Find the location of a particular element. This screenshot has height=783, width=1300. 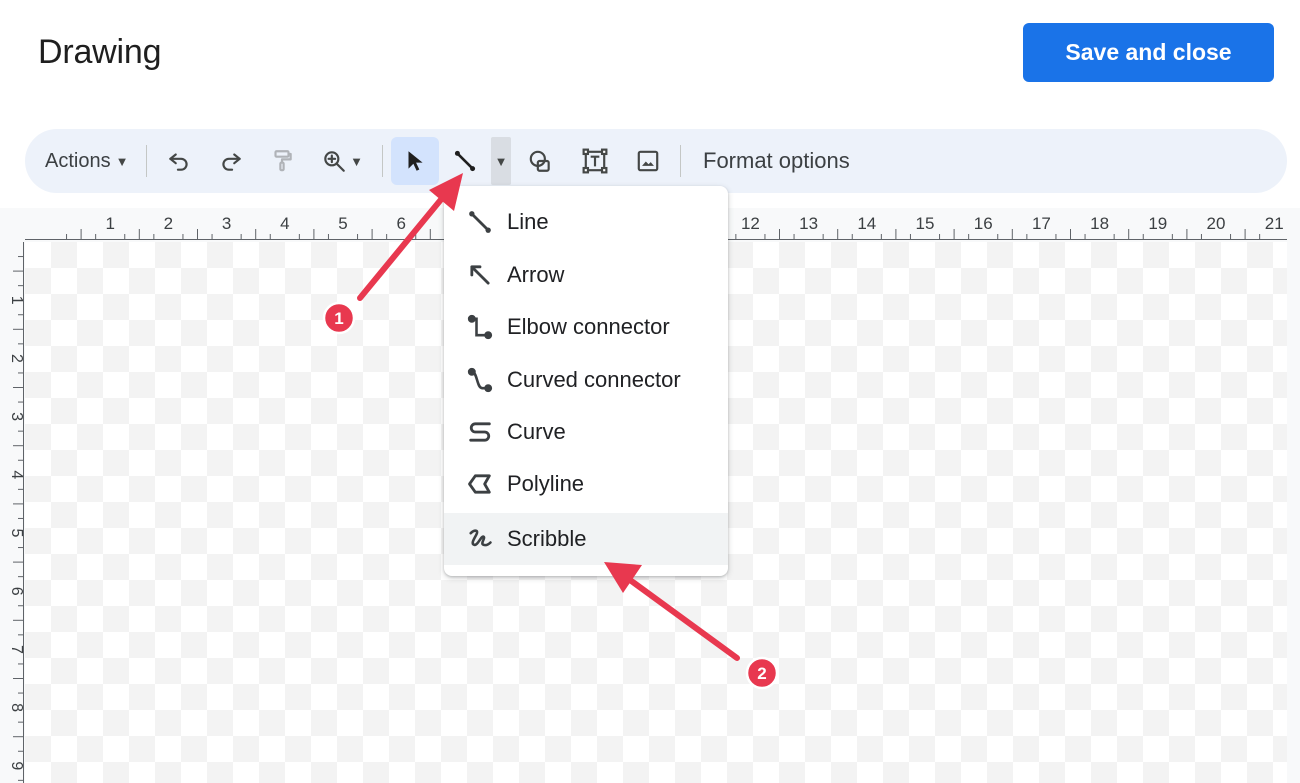

menu-item-scribble: Scribble is located at coordinates (586, 539).